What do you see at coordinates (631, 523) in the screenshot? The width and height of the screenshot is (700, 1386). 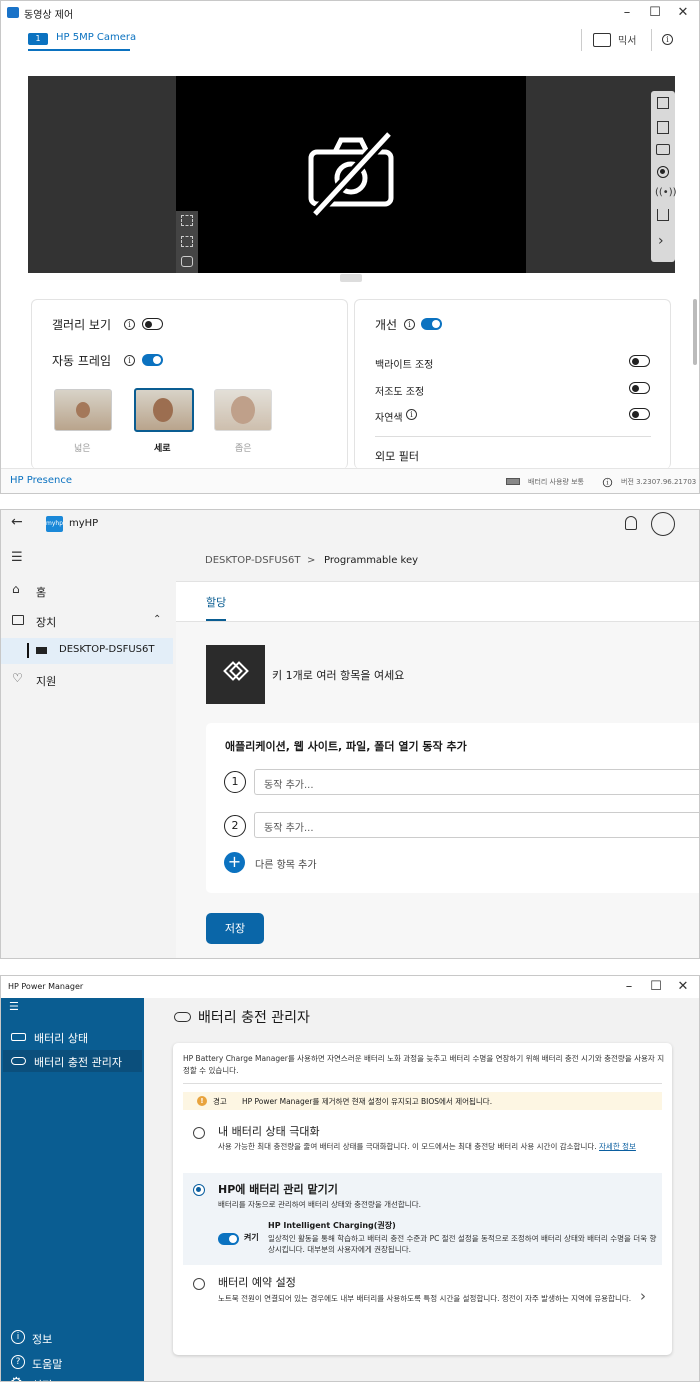 I see `bell-icon` at bounding box center [631, 523].